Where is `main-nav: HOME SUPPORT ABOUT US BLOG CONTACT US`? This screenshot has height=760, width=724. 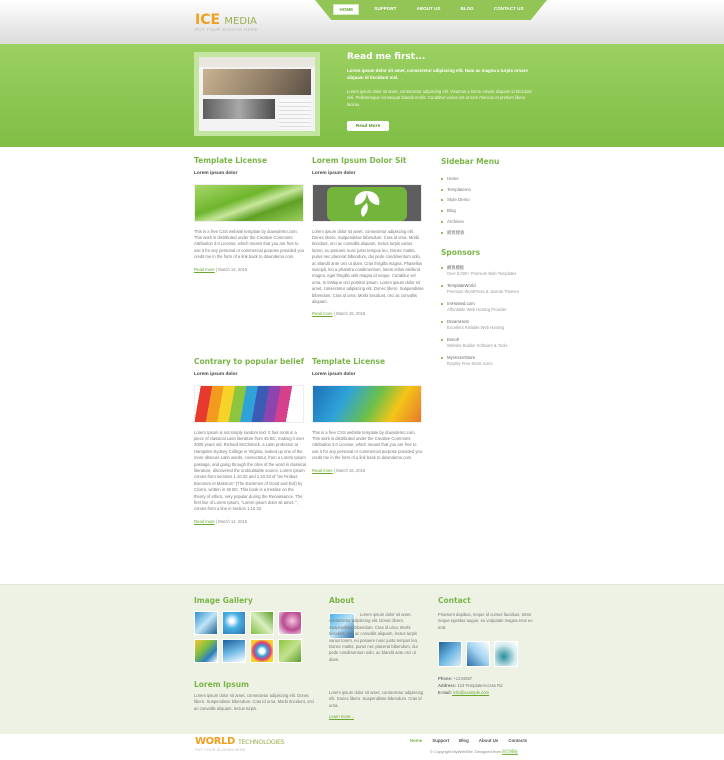
main-nav: HOME SUPPORT ABOUT US BLOG CONTACT US is located at coordinates (431, 10).